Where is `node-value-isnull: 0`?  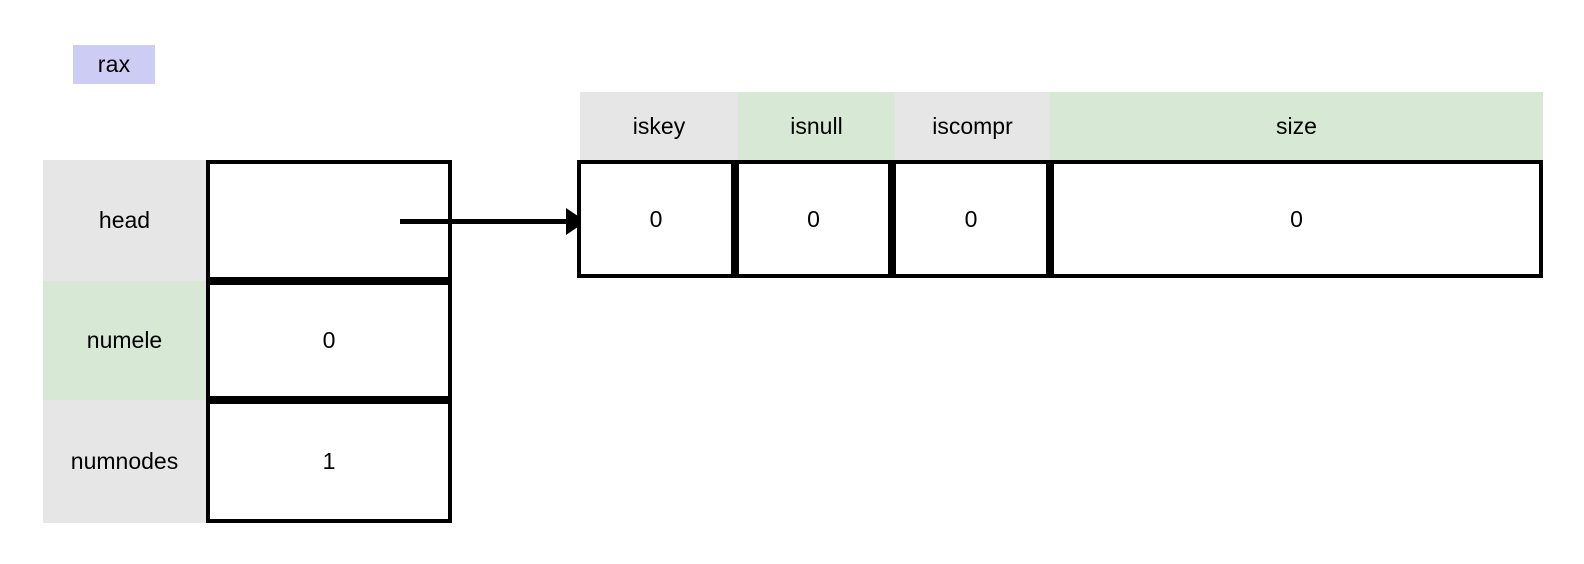
node-value-isnull: 0 is located at coordinates (813, 219).